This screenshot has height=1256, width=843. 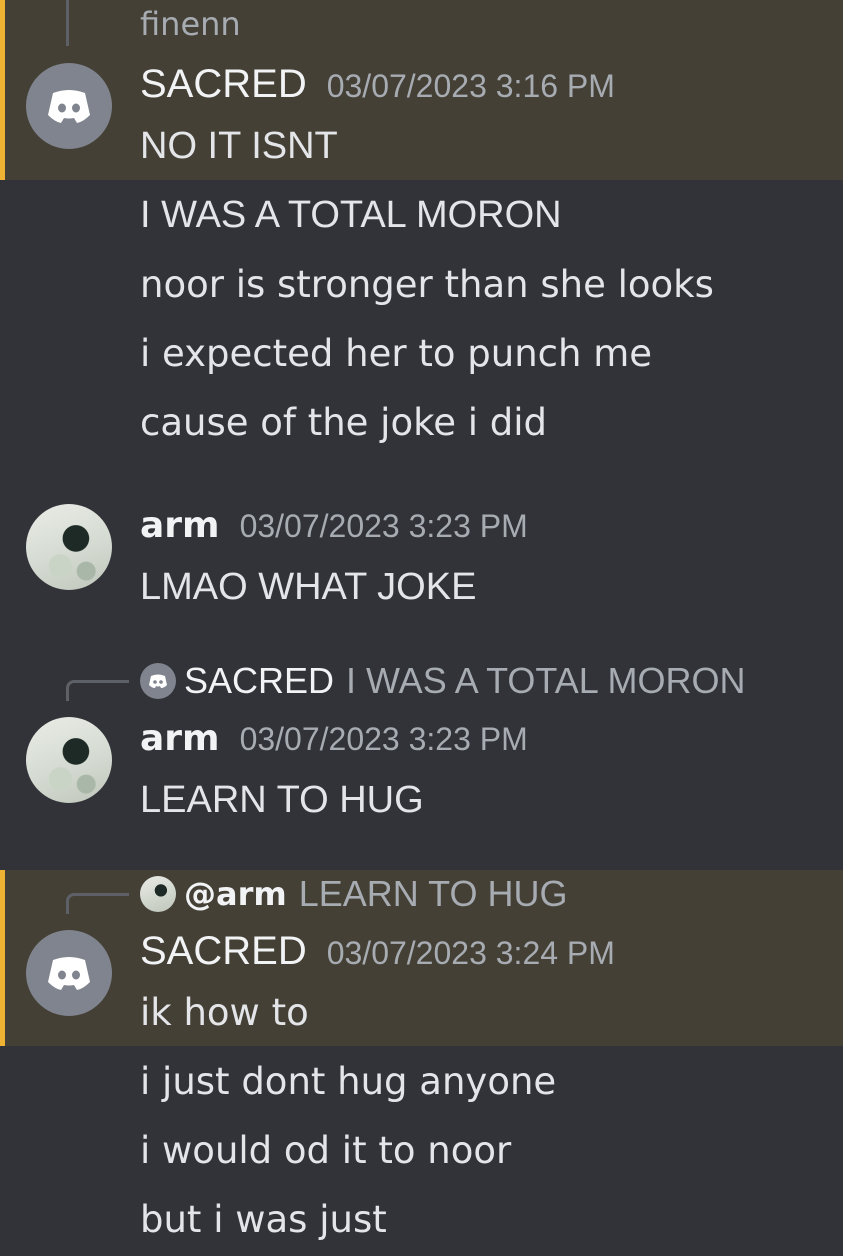 What do you see at coordinates (263, 1219) in the screenshot?
I see `message-line: but i was just` at bounding box center [263, 1219].